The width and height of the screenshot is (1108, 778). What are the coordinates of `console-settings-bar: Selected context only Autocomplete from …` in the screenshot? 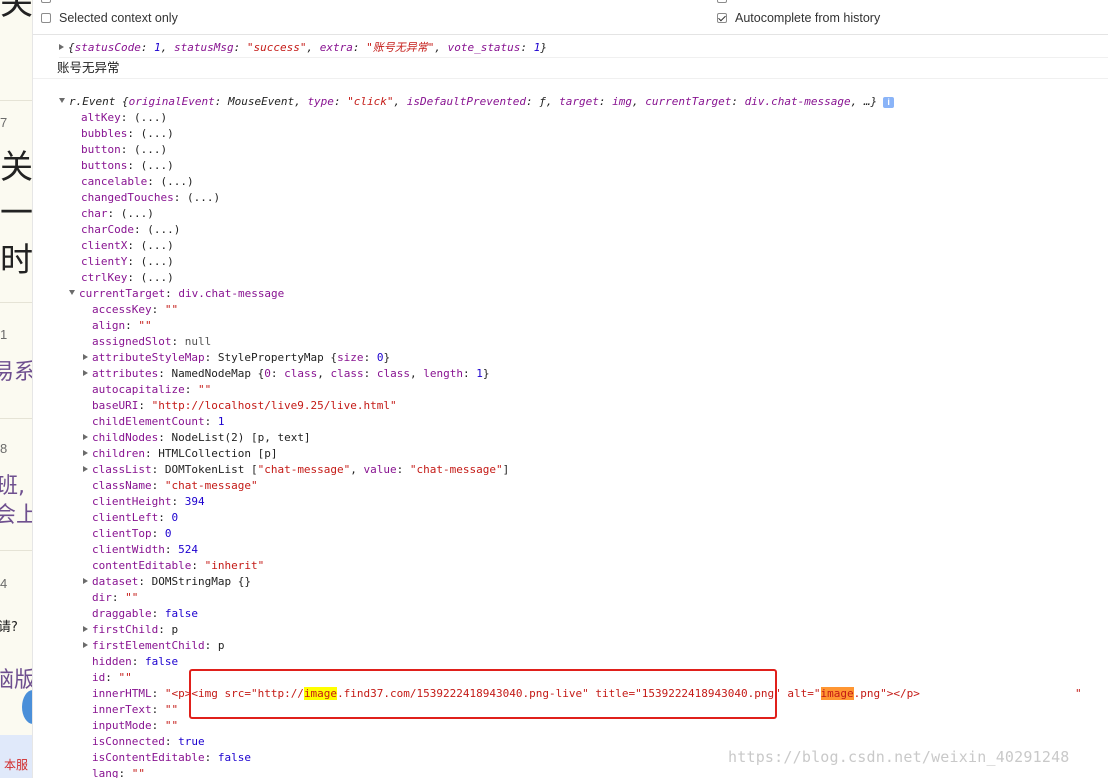 It's located at (570, 17).